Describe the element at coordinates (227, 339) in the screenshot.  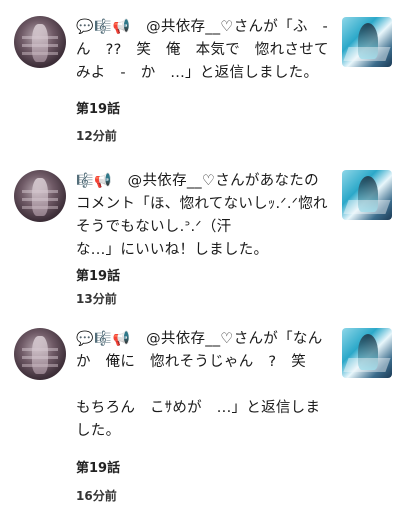
I see `message-line: @共依存__♡さんが「なん` at that location.